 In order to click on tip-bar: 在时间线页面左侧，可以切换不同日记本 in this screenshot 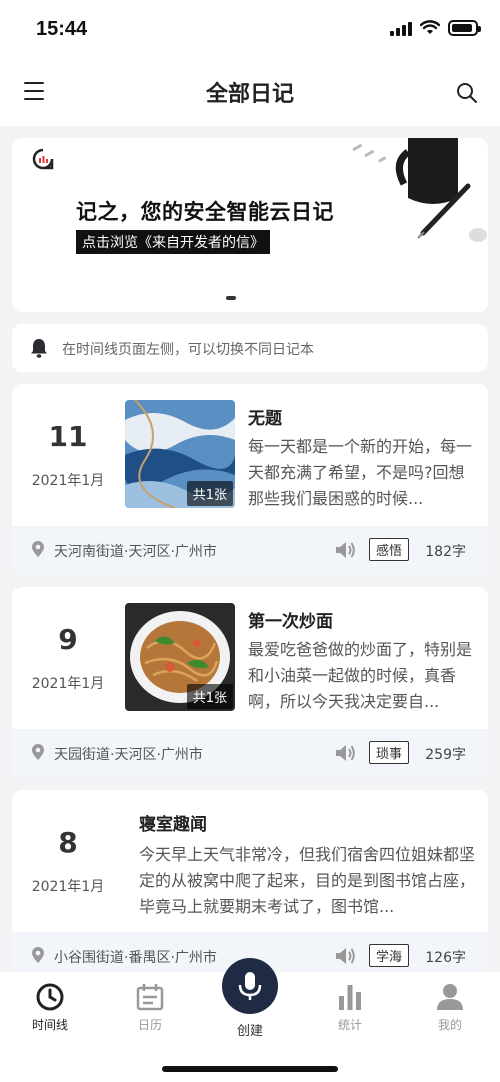, I will do `click(250, 348)`.